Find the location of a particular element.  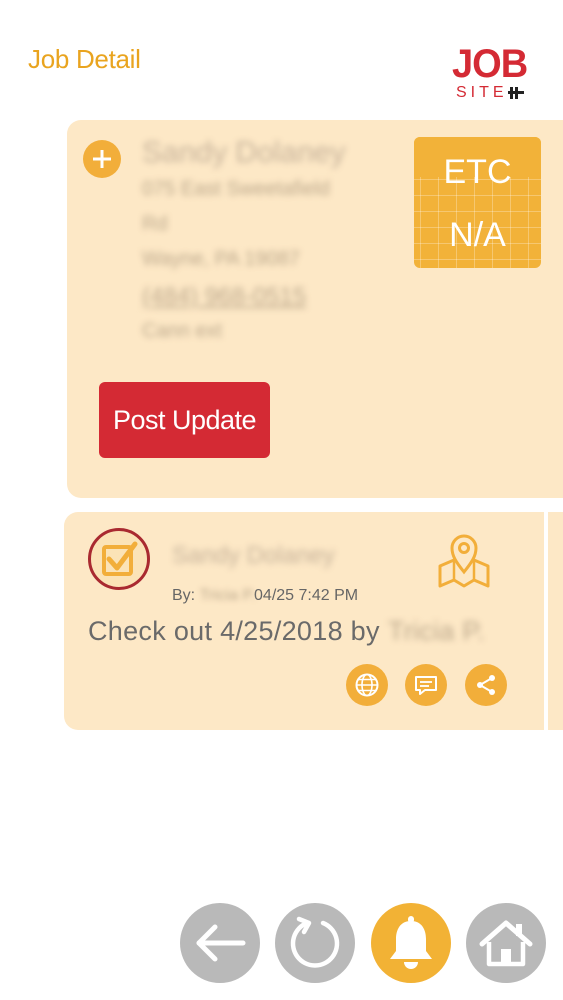

home-button is located at coordinates (506, 943).